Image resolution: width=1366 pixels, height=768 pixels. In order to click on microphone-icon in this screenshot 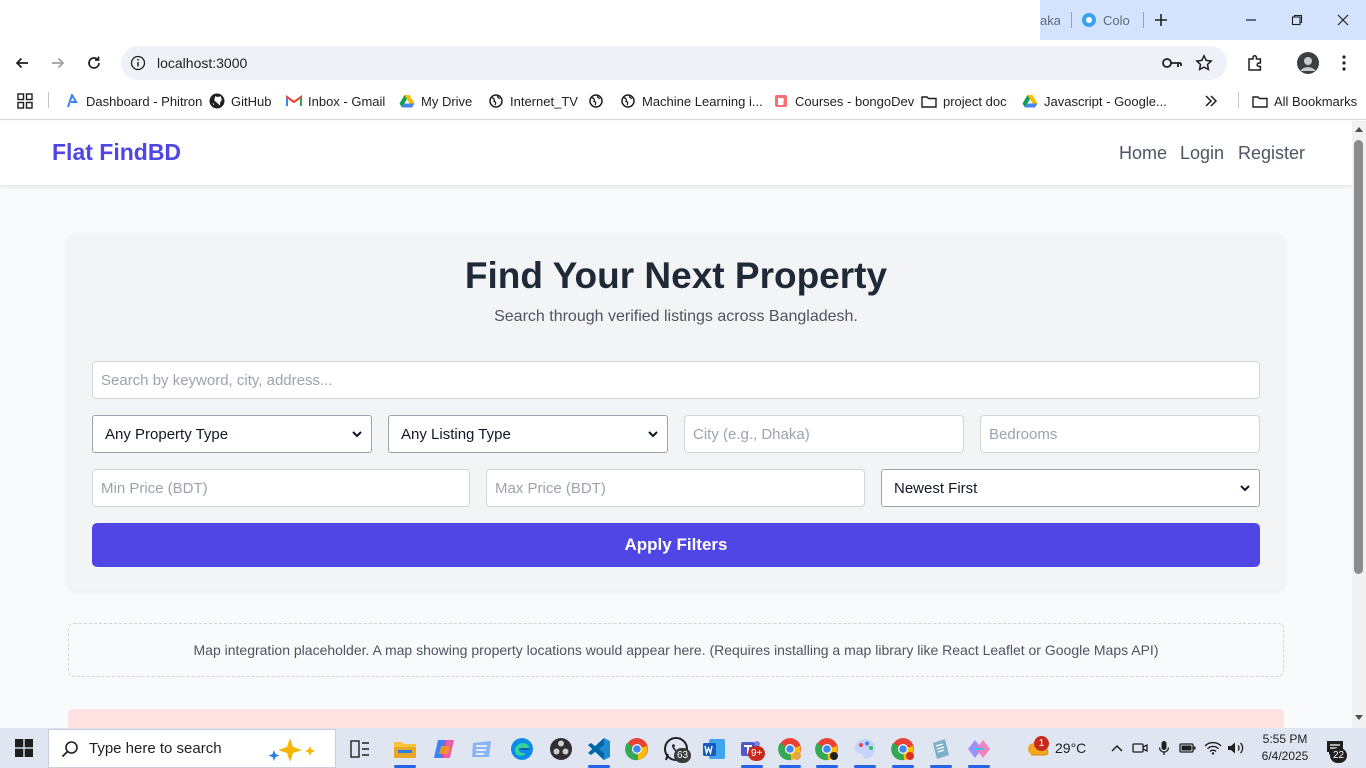, I will do `click(1164, 748)`.